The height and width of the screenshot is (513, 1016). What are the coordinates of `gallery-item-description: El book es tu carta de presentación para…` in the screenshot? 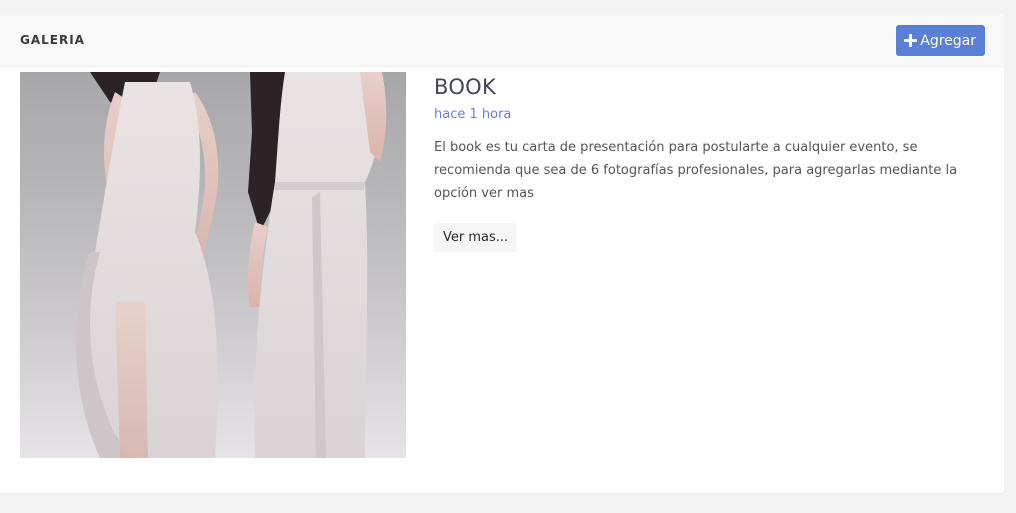 It's located at (696, 170).